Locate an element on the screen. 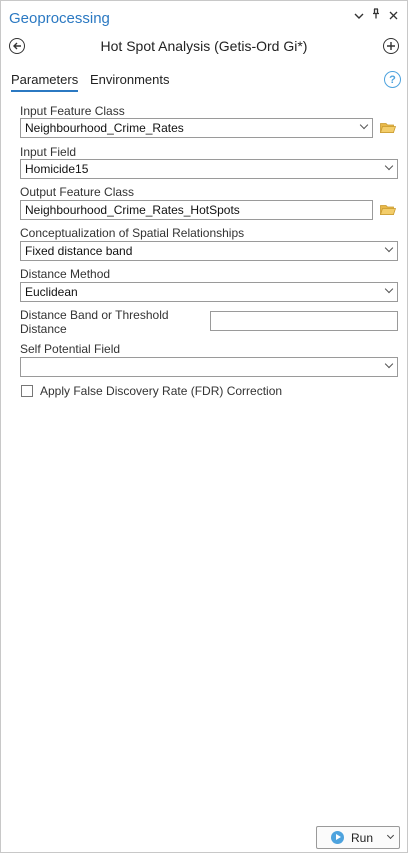  tab-environments: Environments is located at coordinates (129, 79).